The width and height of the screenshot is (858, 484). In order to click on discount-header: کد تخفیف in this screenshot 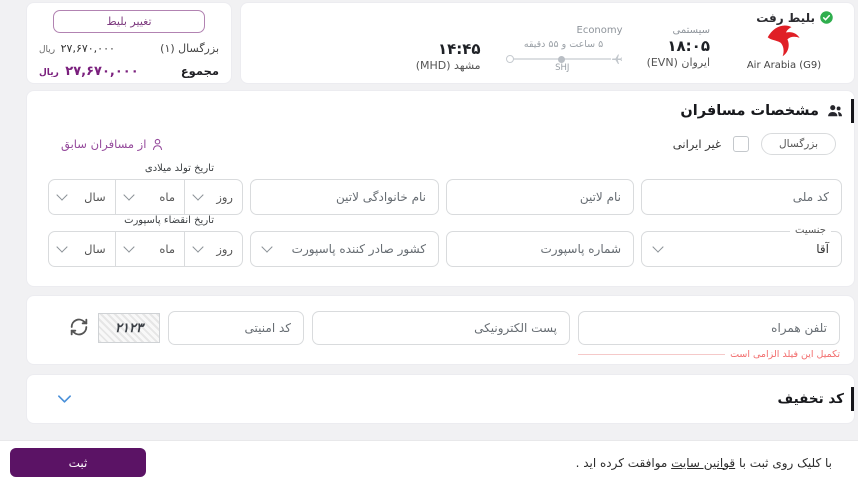, I will do `click(816, 399)`.